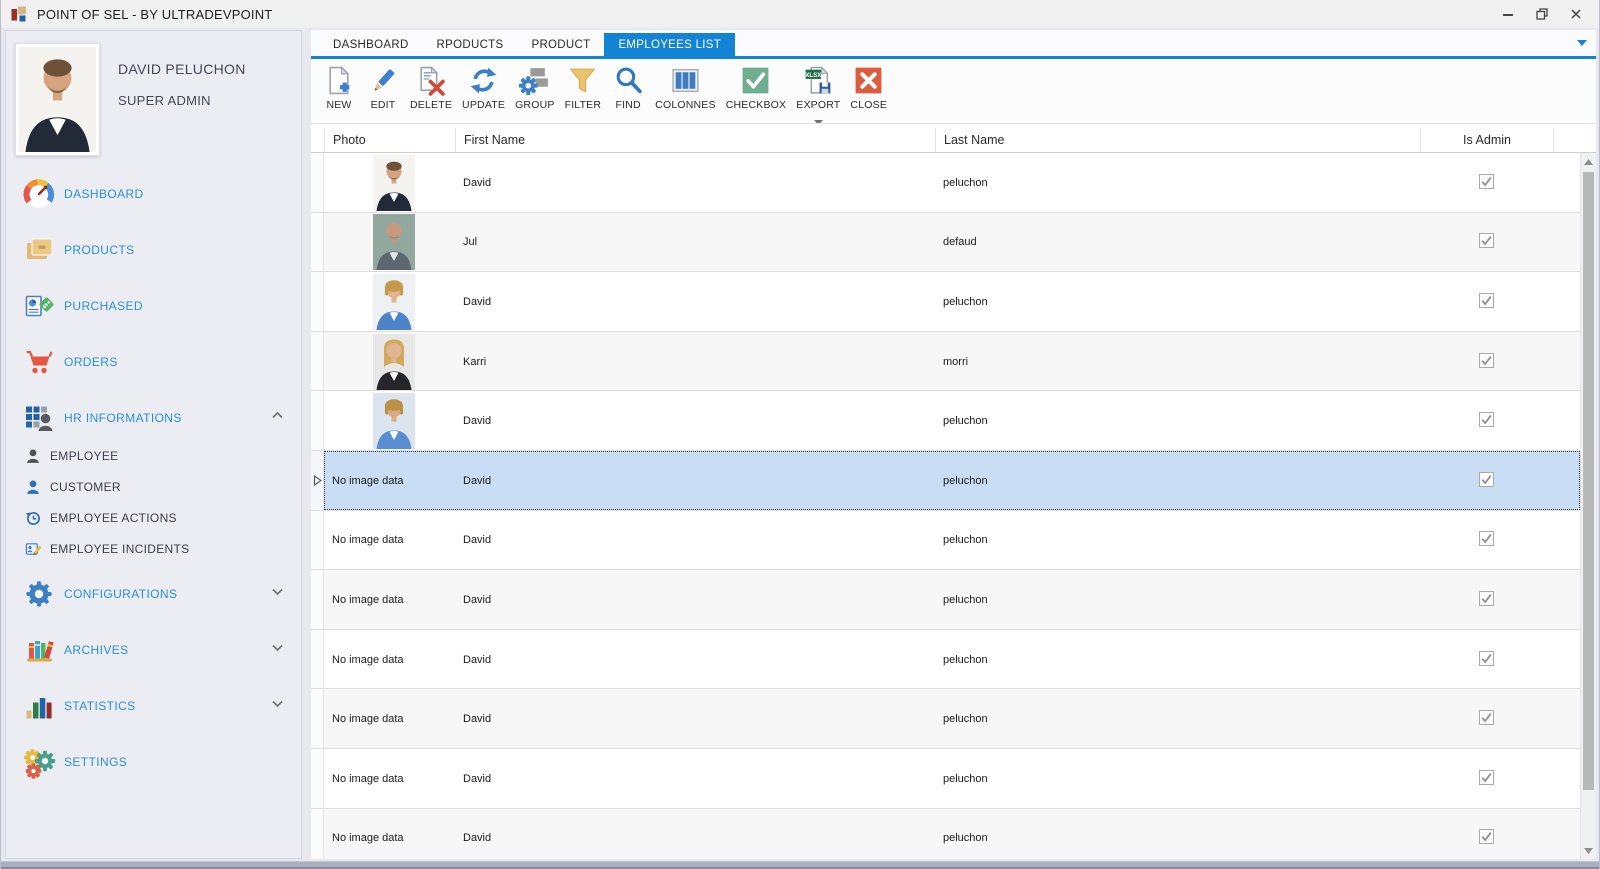  I want to click on no-image-text: No image data, so click(368, 838).